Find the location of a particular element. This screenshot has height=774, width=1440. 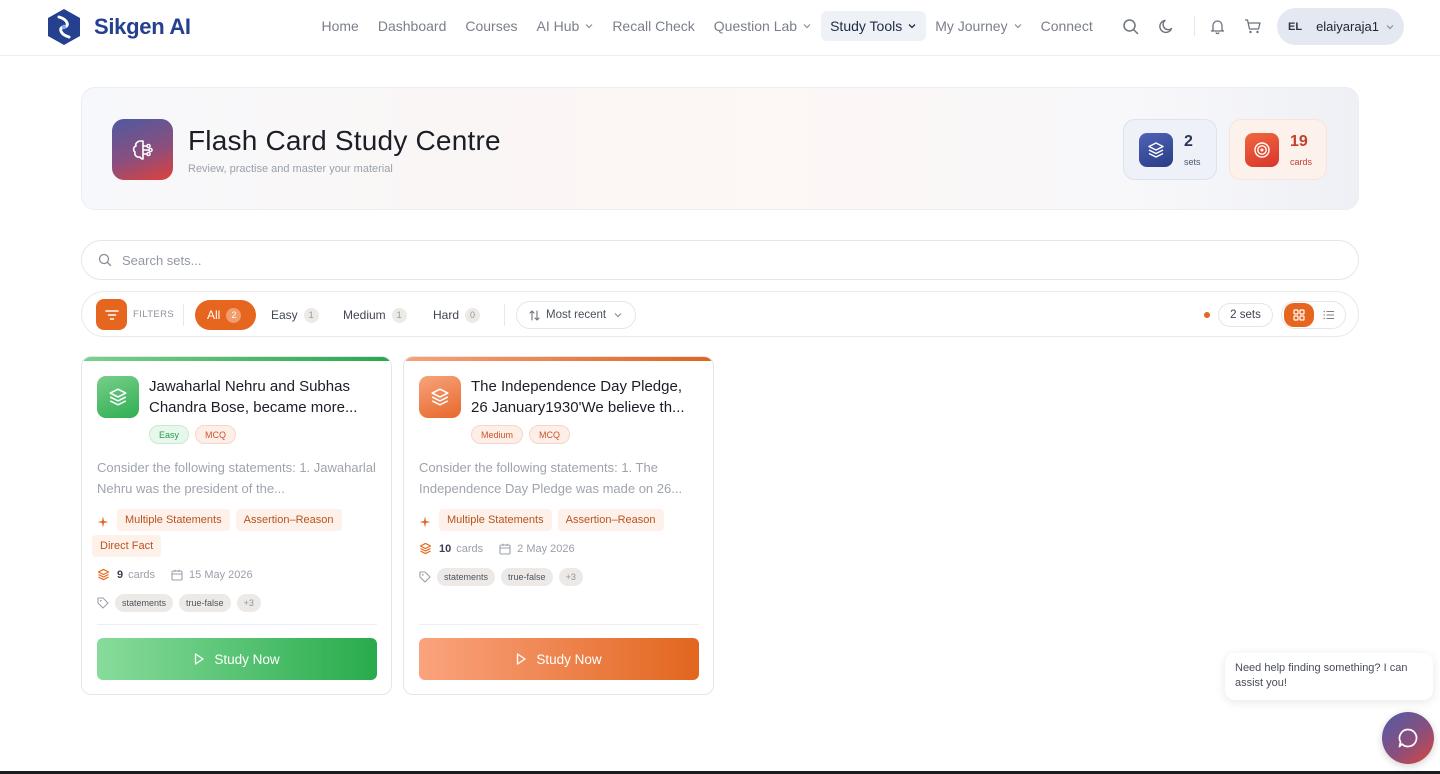

filter-chip-all: All 2 is located at coordinates (225, 315).